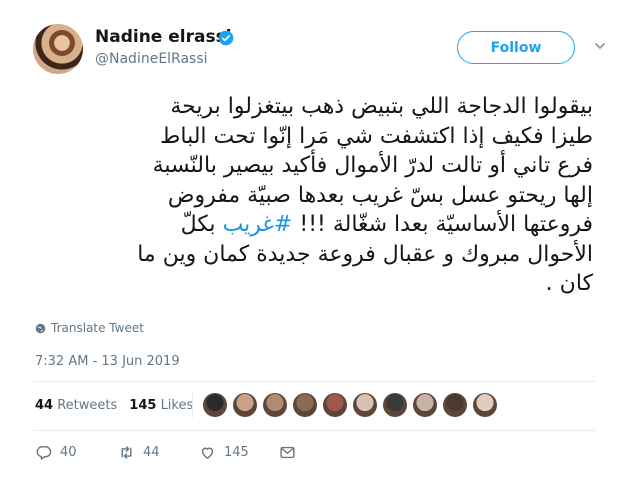 This screenshot has width=628, height=486. Describe the element at coordinates (258, 224) in the screenshot. I see `hashtag-link: #غريب` at that location.